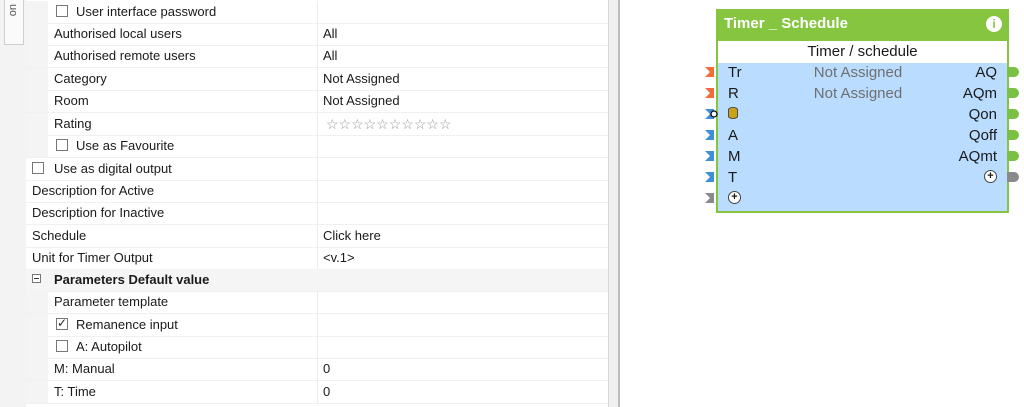 This screenshot has height=407, width=1024. Describe the element at coordinates (1013, 72) in the screenshot. I see `connector-aq` at that location.